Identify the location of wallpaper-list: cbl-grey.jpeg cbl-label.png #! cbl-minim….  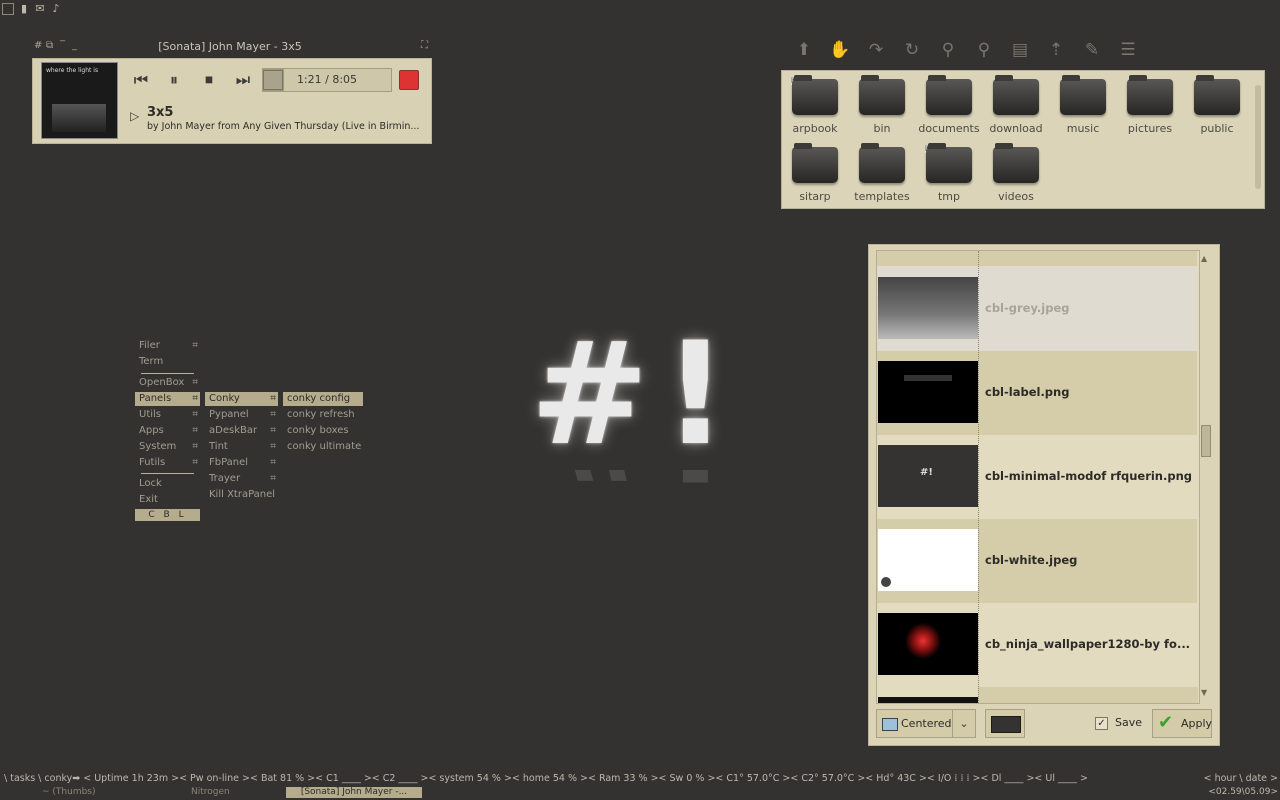
(1038, 477).